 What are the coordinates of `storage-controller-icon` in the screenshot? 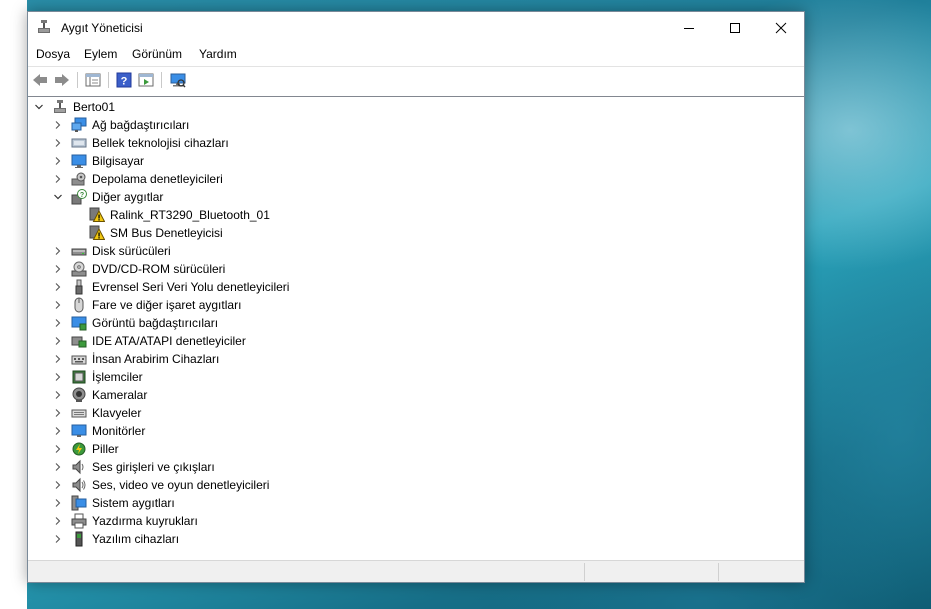 It's located at (79, 179).